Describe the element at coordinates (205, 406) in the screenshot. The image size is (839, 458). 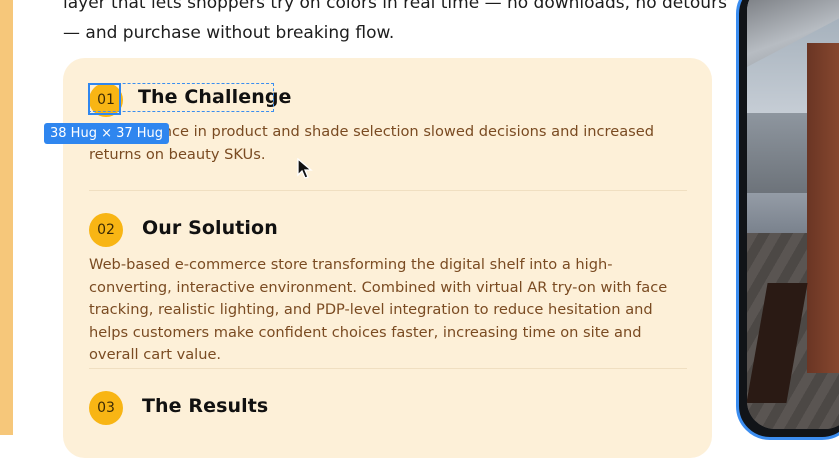
I see `section-title: The Results` at that location.